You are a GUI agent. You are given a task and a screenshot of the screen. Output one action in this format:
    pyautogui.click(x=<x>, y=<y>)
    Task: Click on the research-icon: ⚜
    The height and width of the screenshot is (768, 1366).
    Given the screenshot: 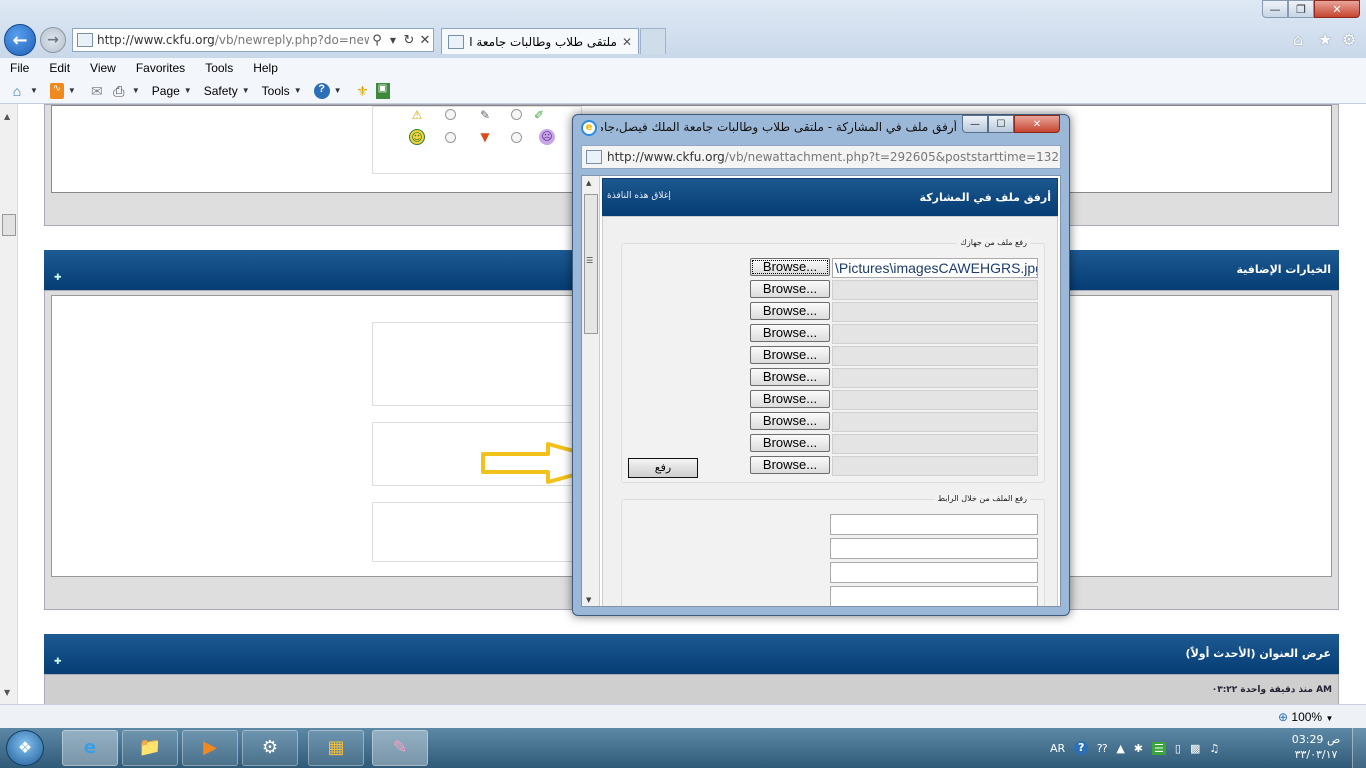 What is the action you would take?
    pyautogui.click(x=363, y=91)
    